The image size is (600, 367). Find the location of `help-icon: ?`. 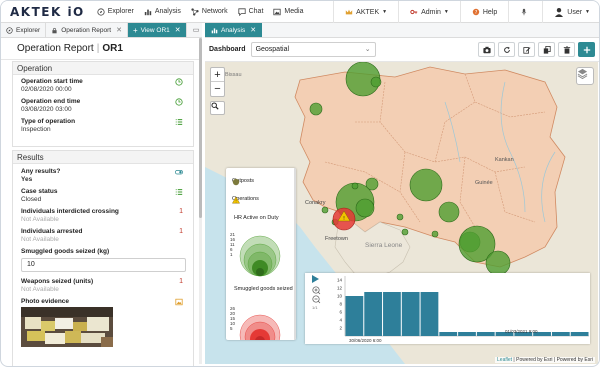

help-icon: ? is located at coordinates (476, 12).